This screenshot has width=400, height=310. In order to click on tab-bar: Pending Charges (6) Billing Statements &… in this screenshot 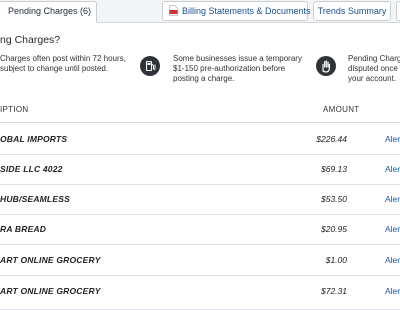, I will do `click(200, 11)`.